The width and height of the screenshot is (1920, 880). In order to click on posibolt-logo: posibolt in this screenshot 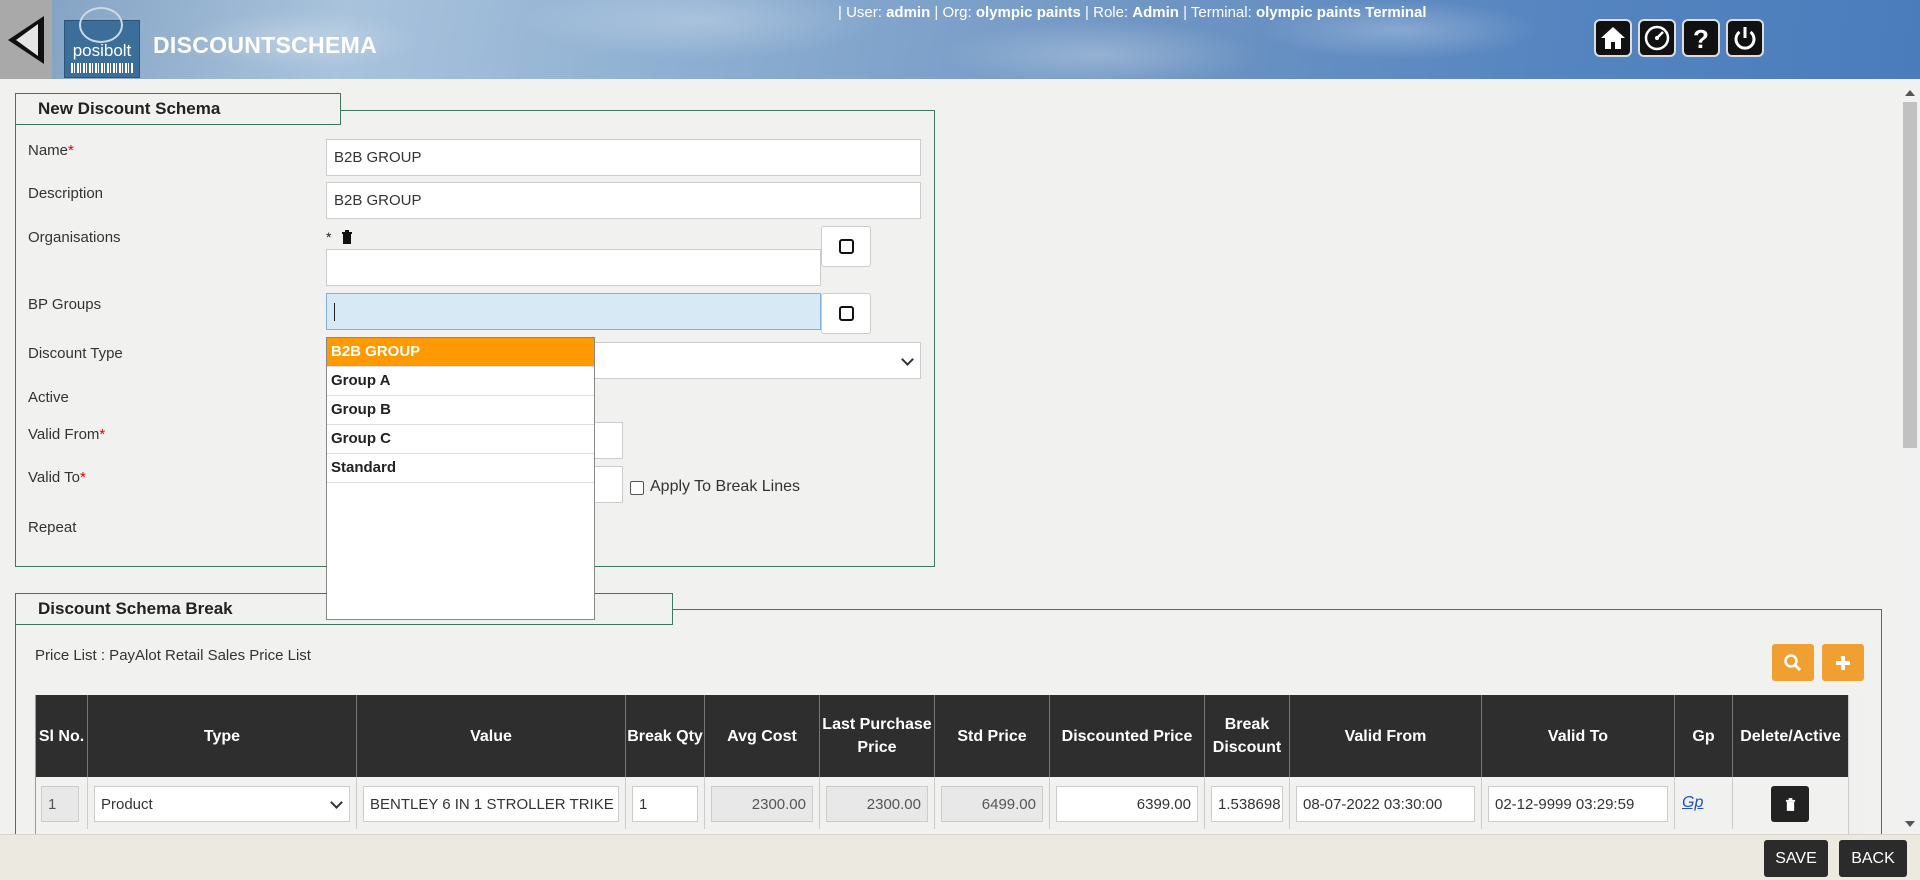, I will do `click(102, 42)`.